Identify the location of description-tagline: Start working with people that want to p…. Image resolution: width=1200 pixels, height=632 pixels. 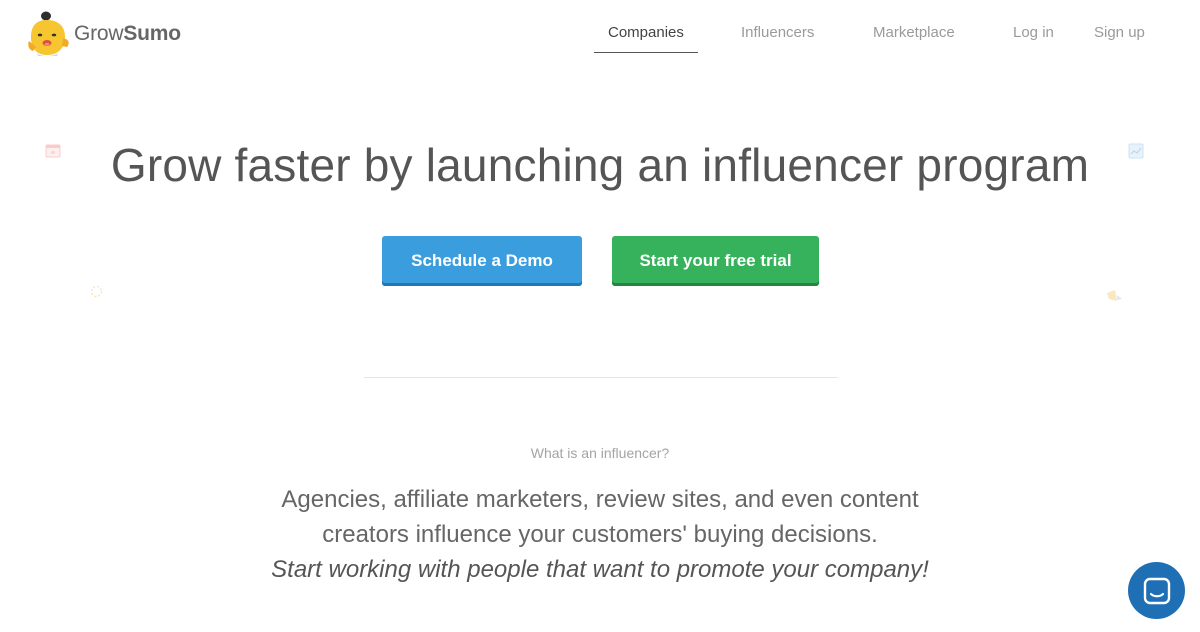
(600, 569).